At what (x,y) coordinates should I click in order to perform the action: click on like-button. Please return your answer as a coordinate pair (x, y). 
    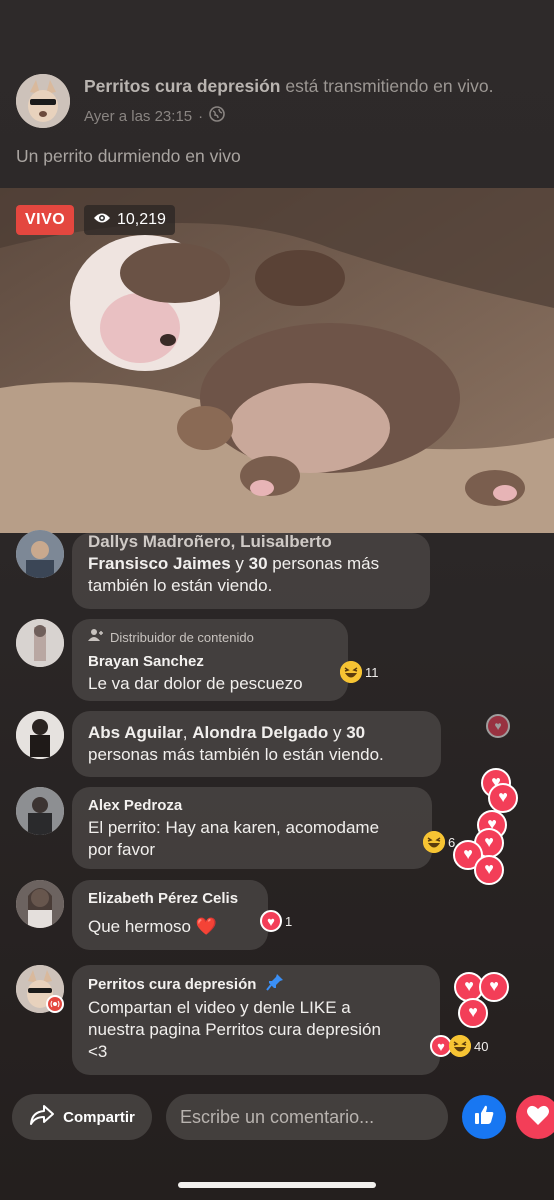
    Looking at the image, I should click on (484, 1117).